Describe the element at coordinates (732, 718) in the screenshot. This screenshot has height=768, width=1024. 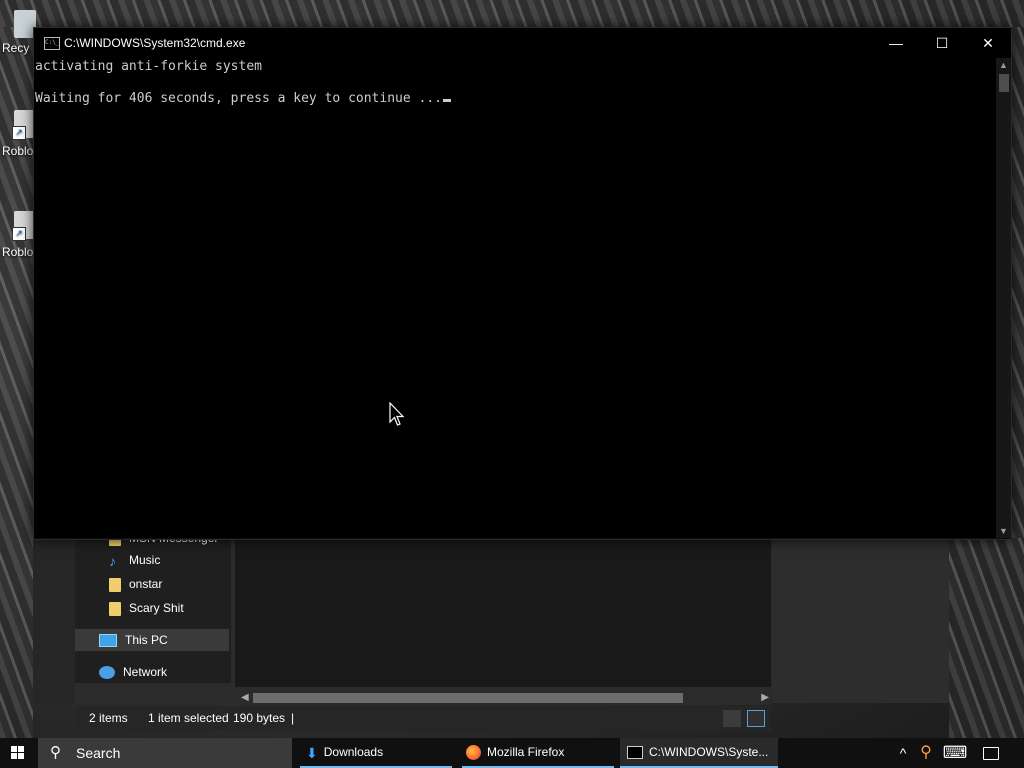
I see `details-view-icon` at that location.